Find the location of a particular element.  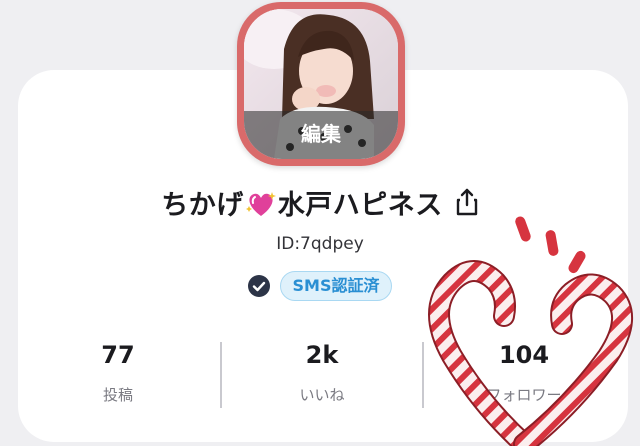

stat-likes-label: いいね is located at coordinates (322, 395).